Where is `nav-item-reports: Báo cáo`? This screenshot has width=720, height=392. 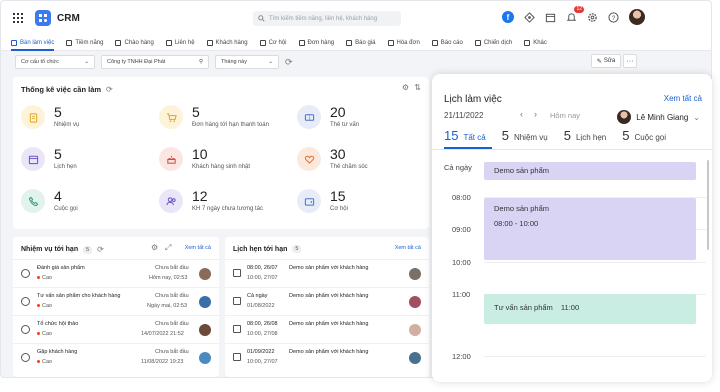 nav-item-reports: Báo cáo is located at coordinates (447, 43).